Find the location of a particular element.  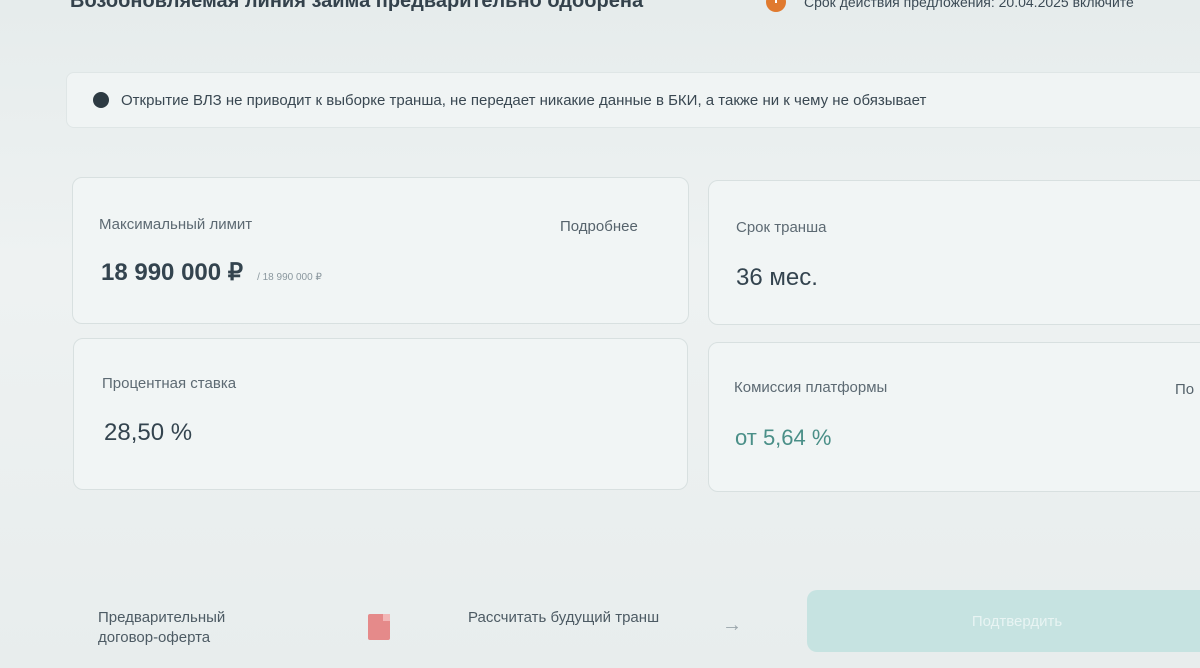

card-platform-fee: Комиссия платформы По от 5,64 % is located at coordinates (954, 417).